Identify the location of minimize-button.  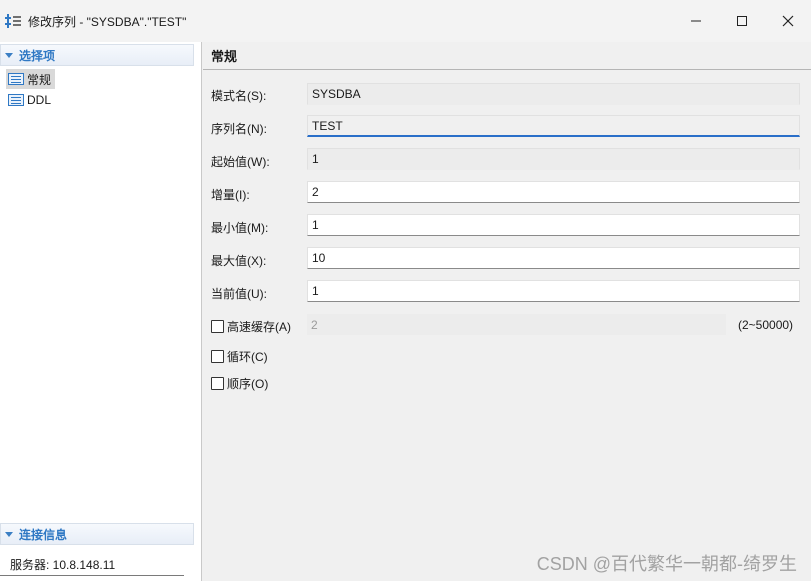
(696, 21).